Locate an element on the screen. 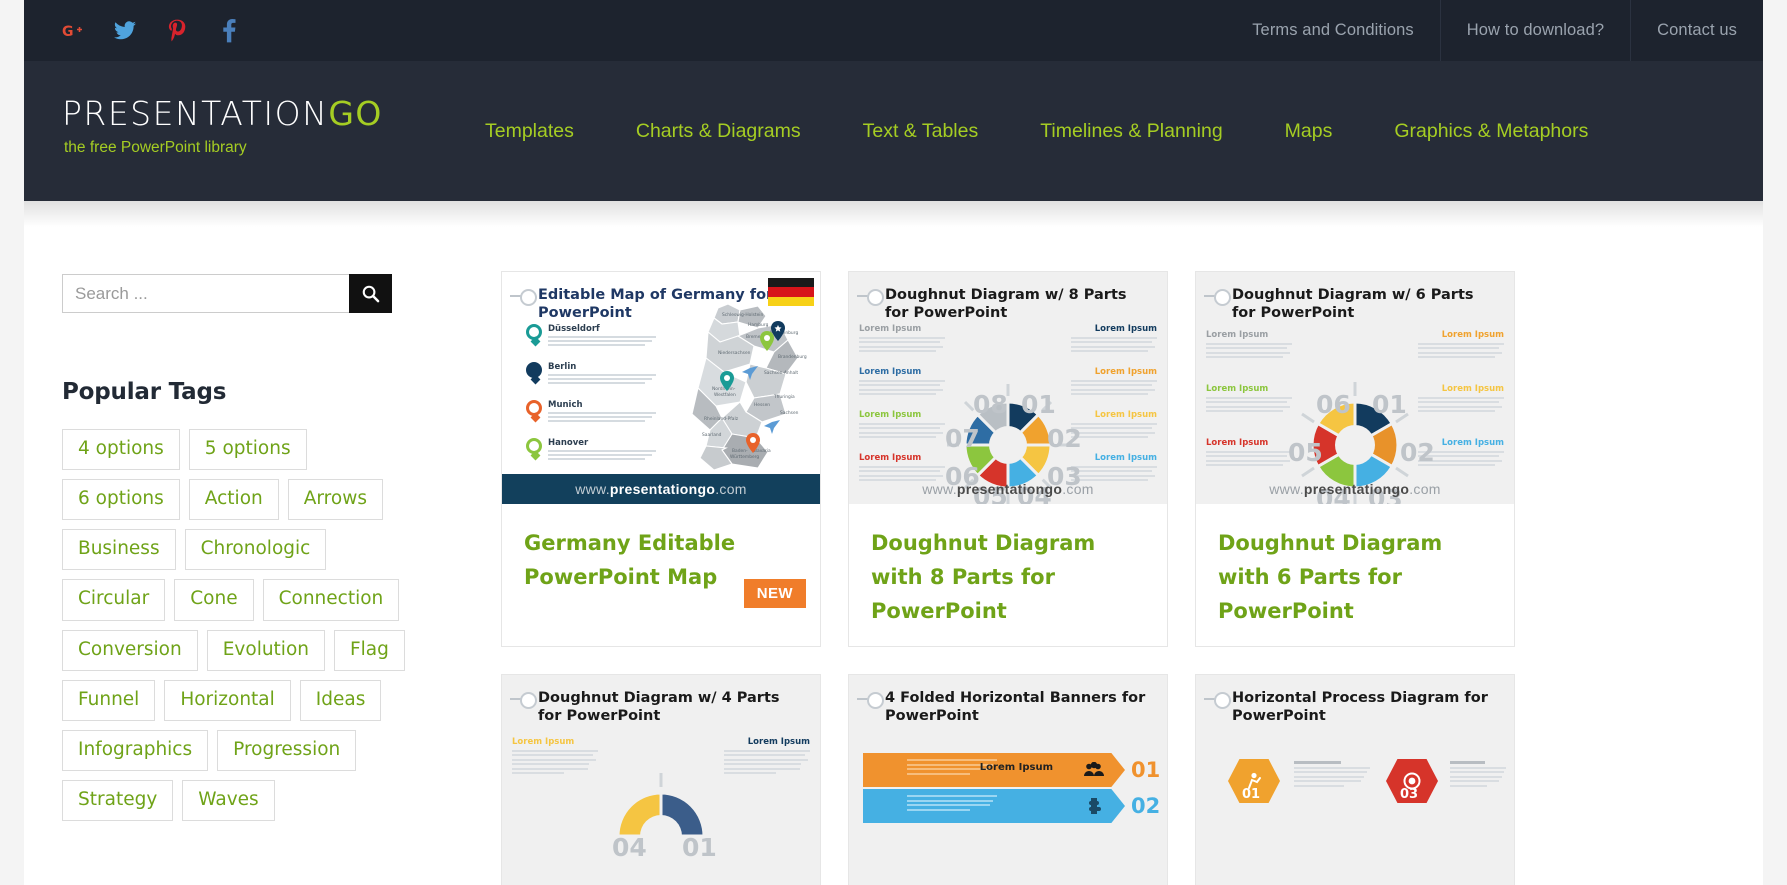 The width and height of the screenshot is (1787, 885). nav-item-maps: Maps is located at coordinates (1309, 131).